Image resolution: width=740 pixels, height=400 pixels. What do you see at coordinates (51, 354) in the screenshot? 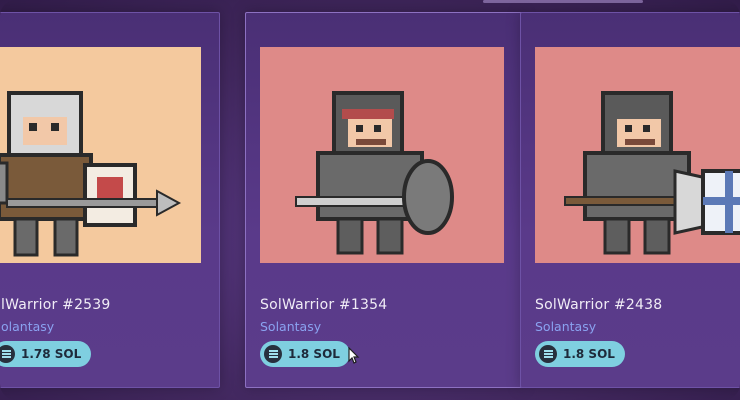
I see `price-label: 1.78 SOL` at bounding box center [51, 354].